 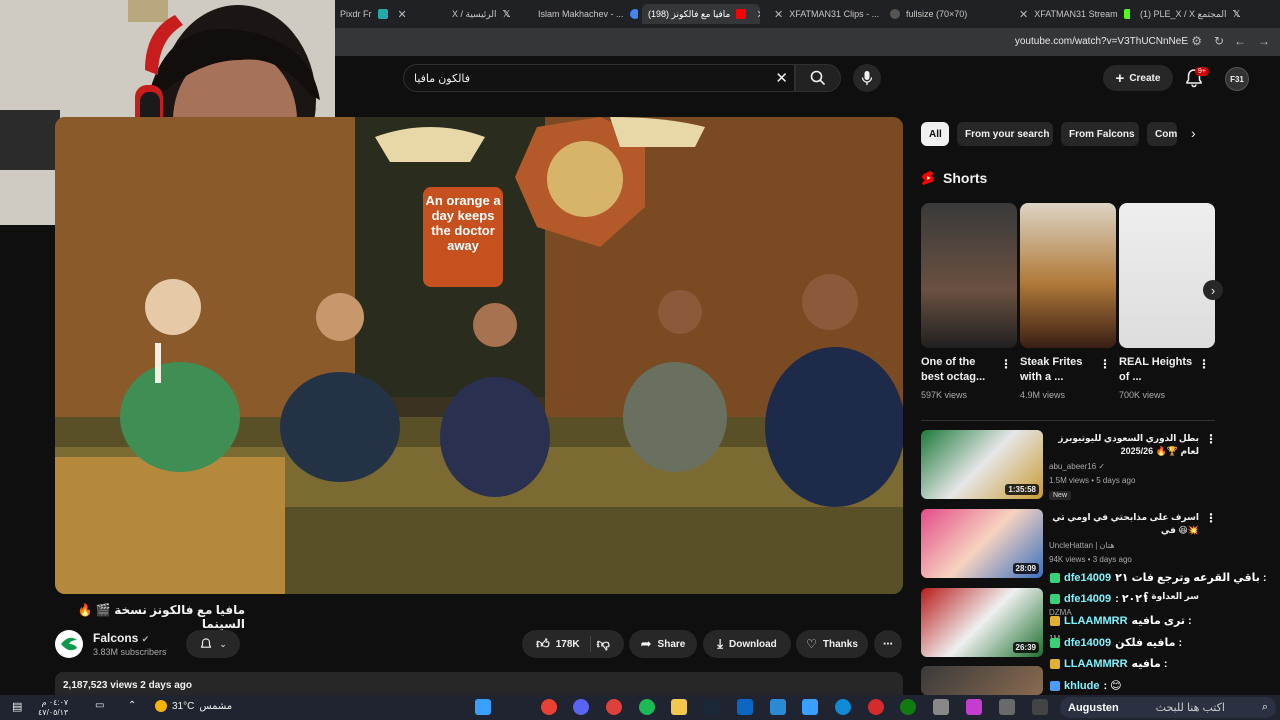 I want to click on search-icon, so click(x=818, y=78).